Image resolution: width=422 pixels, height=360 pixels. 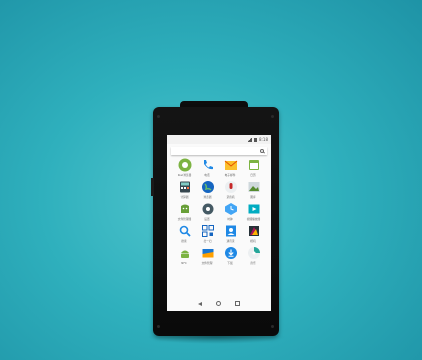 What do you see at coordinates (207, 175) in the screenshot?
I see `app-label: 电话` at bounding box center [207, 175].